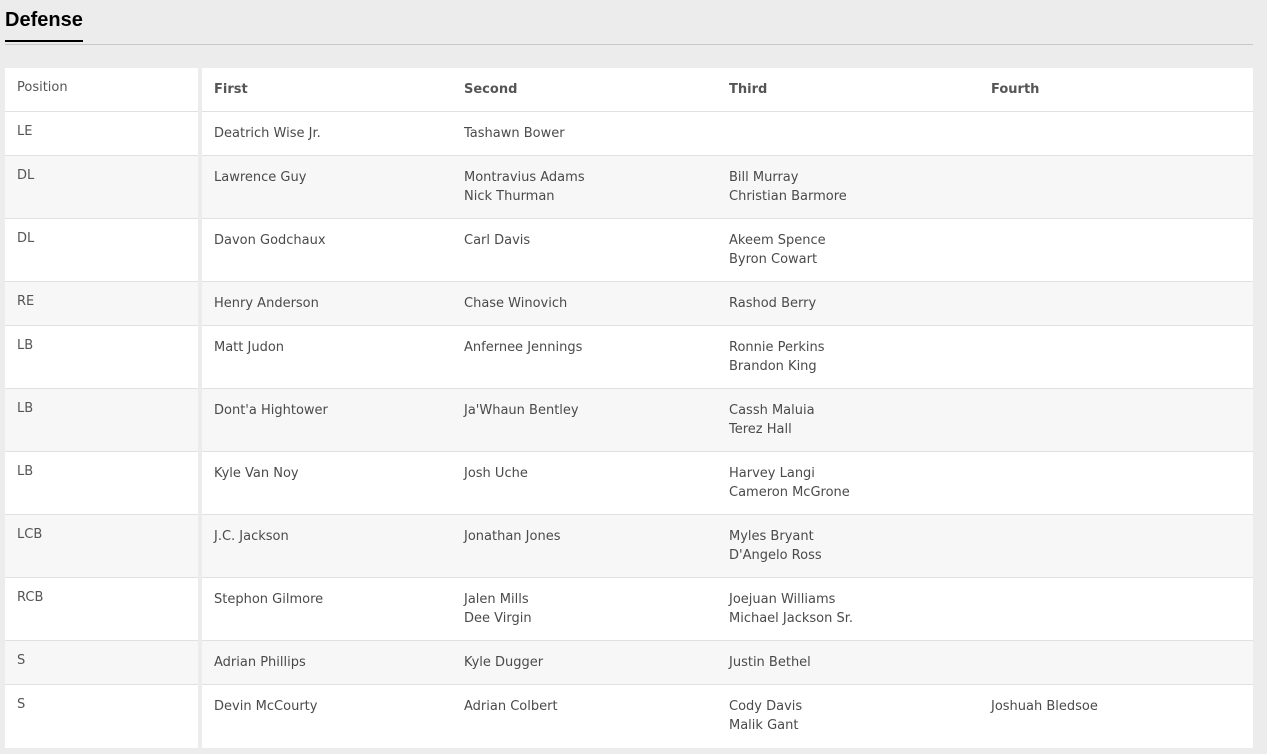 Image resolution: width=1267 pixels, height=754 pixels. I want to click on position-row: RCB, so click(101, 609).